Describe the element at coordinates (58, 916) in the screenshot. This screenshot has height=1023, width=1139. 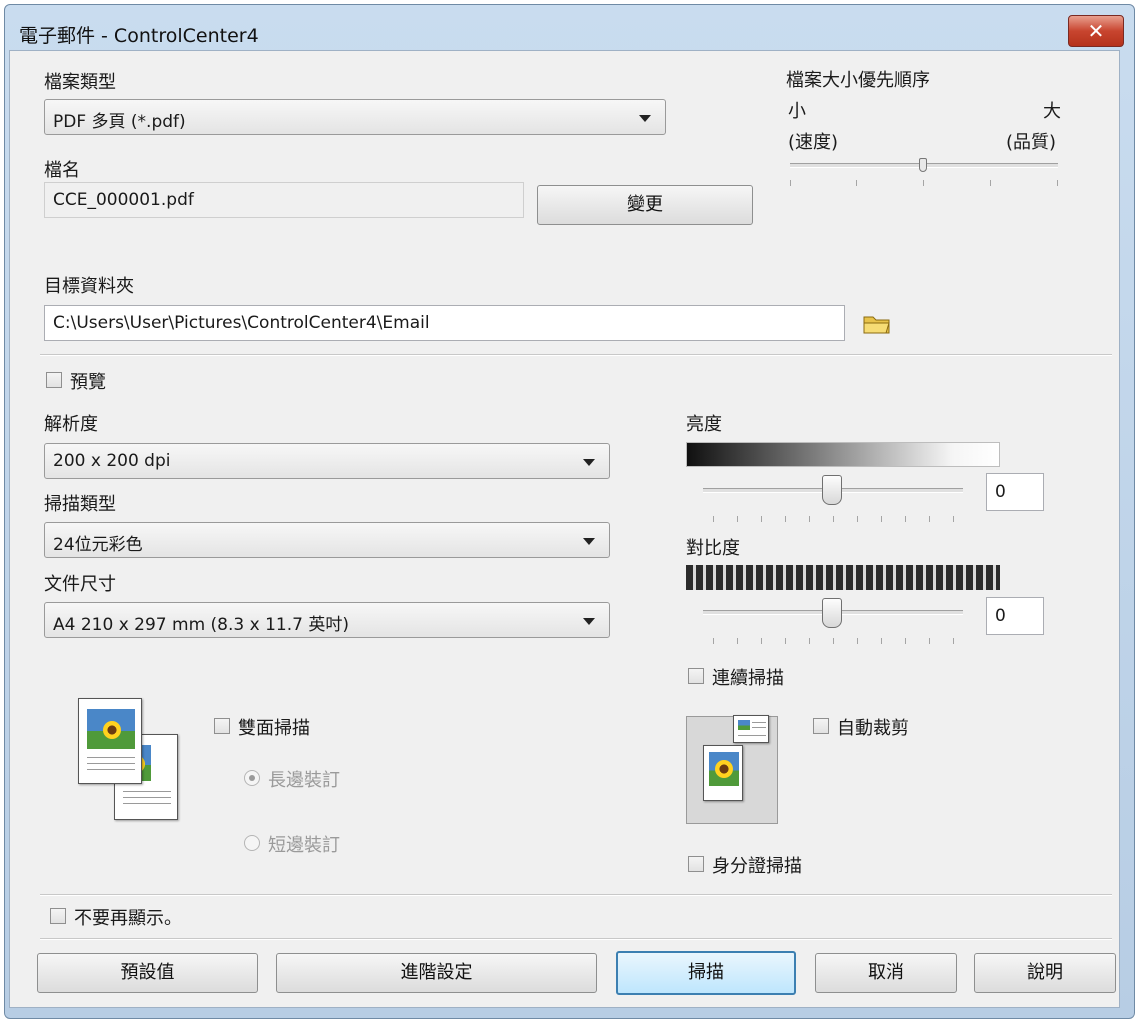
I see `dont-show-again-checkbox` at that location.